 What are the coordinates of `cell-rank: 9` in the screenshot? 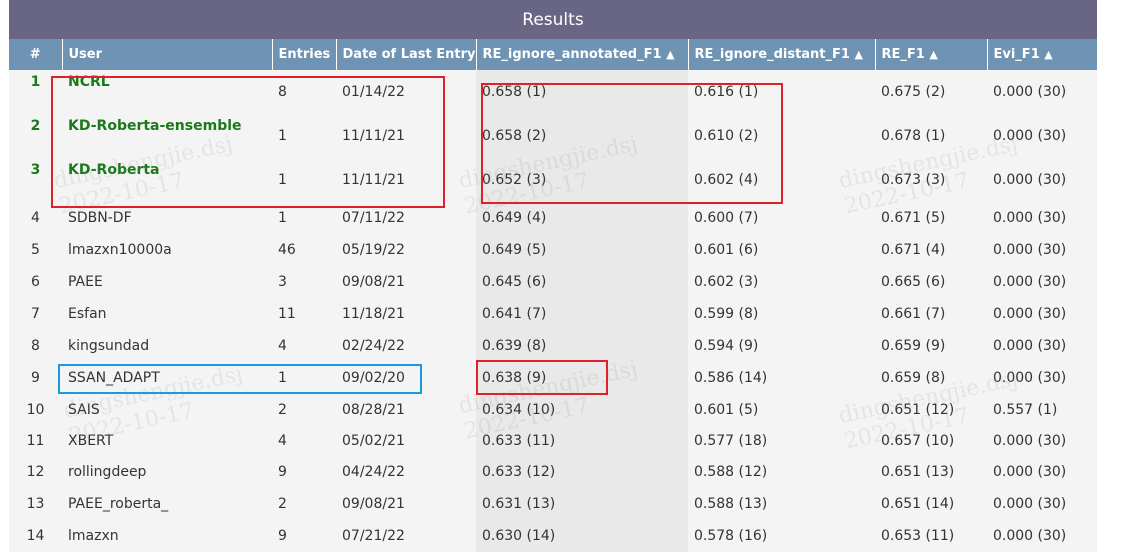 It's located at (35, 378).